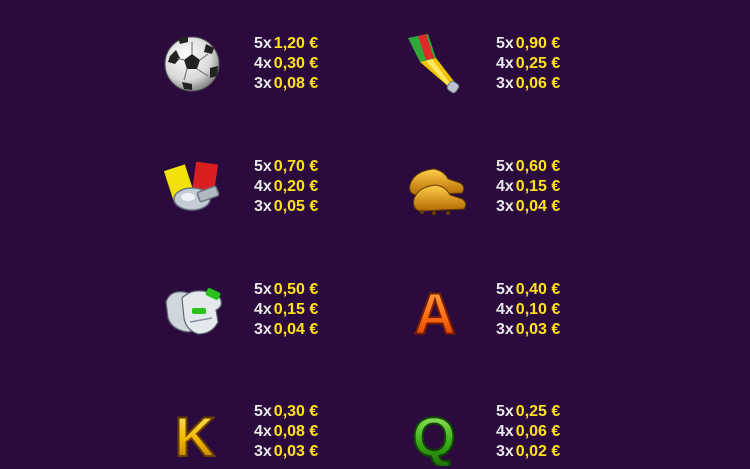  What do you see at coordinates (538, 289) in the screenshot?
I see `payout-amount: 0,40 €` at bounding box center [538, 289].